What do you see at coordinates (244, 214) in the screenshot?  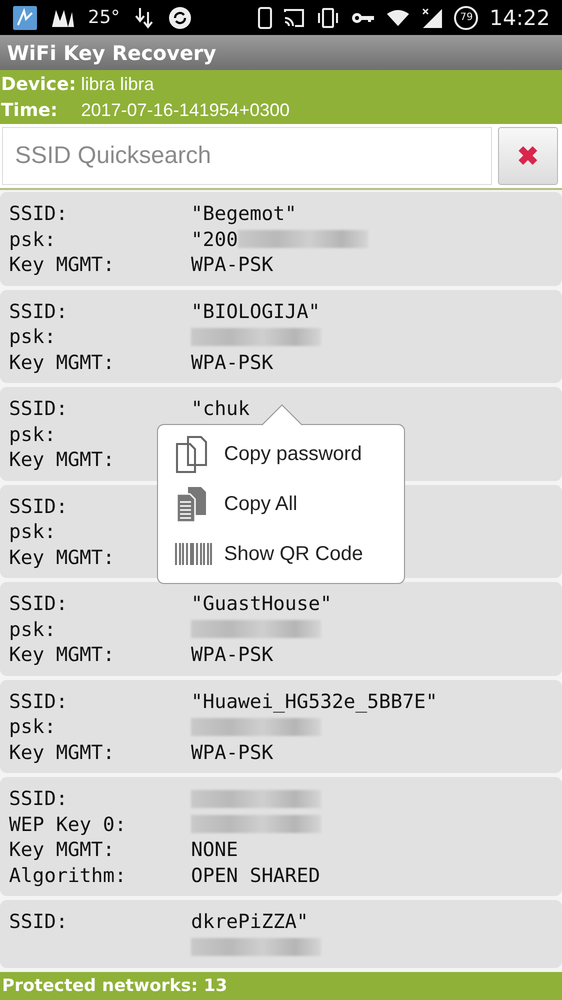 I see `field-value: "Begemot"` at bounding box center [244, 214].